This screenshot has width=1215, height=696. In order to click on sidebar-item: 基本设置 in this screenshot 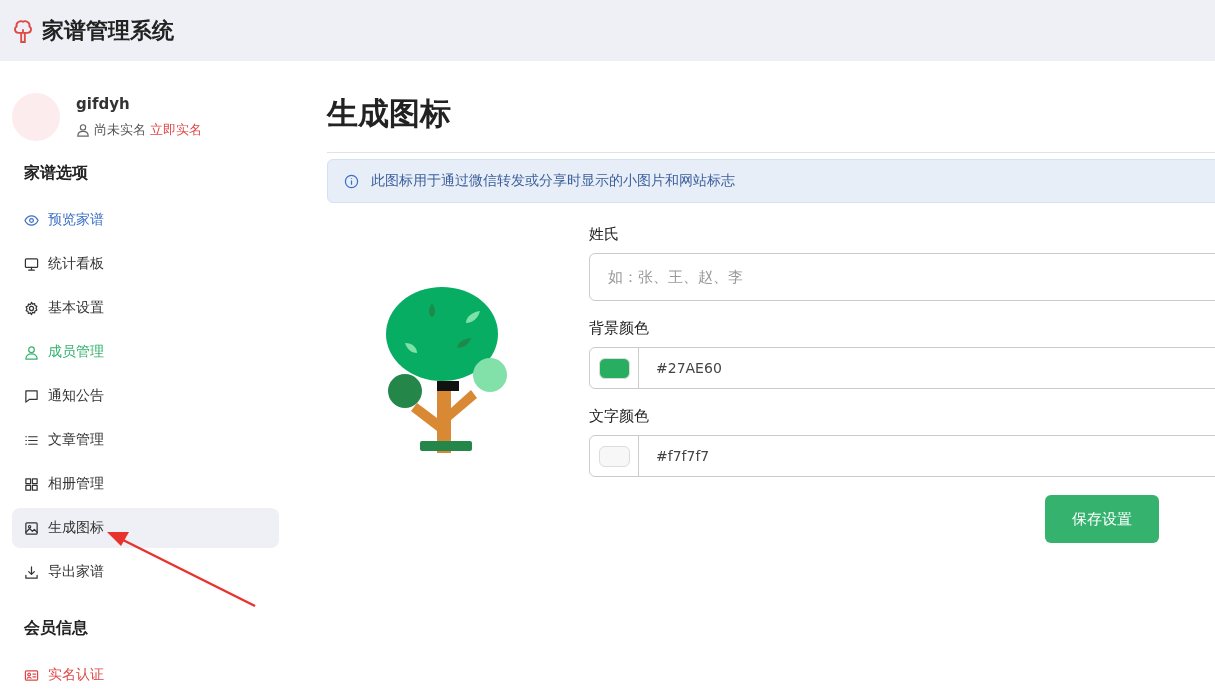, I will do `click(145, 308)`.